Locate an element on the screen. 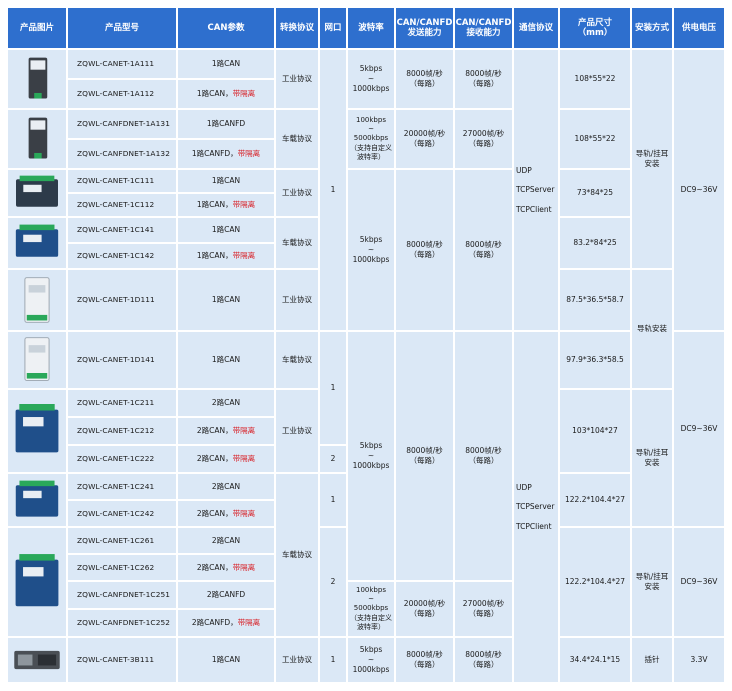  model-cell: ZQWL-CANET-1C261 is located at coordinates (122, 540).